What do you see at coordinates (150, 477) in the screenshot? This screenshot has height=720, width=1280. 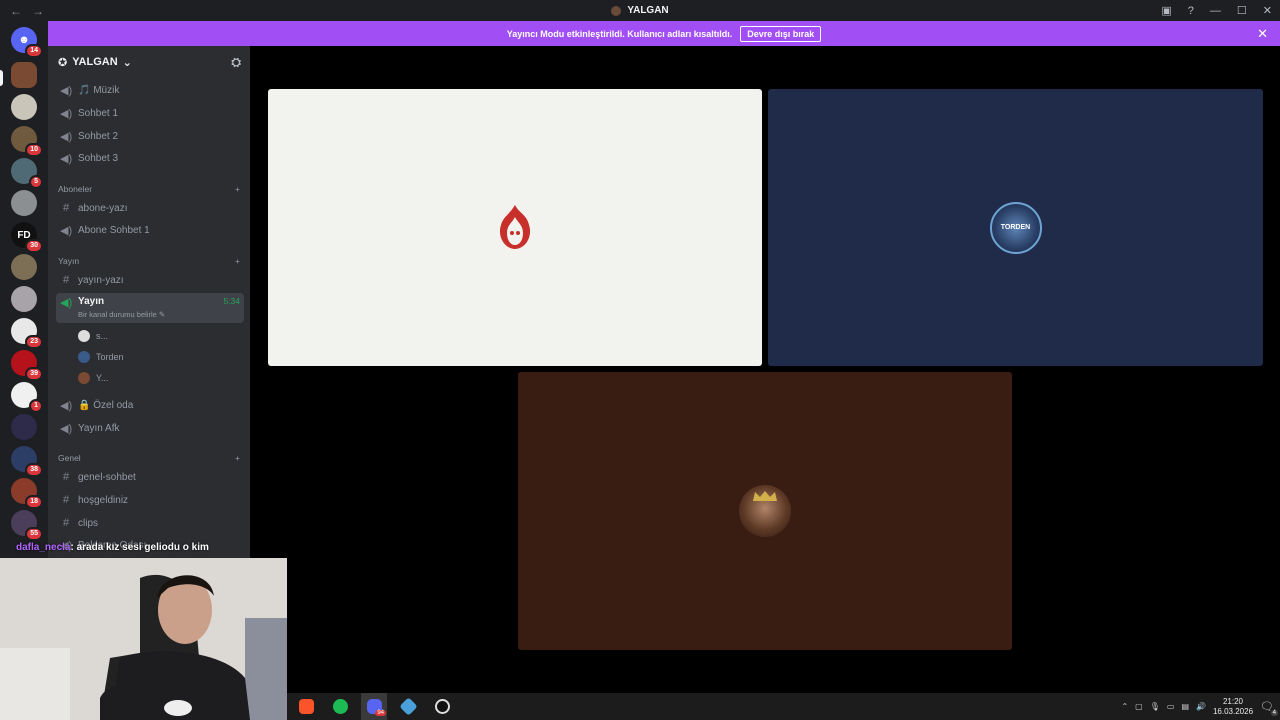 I see `text-channel: # genel-sohbet` at bounding box center [150, 477].